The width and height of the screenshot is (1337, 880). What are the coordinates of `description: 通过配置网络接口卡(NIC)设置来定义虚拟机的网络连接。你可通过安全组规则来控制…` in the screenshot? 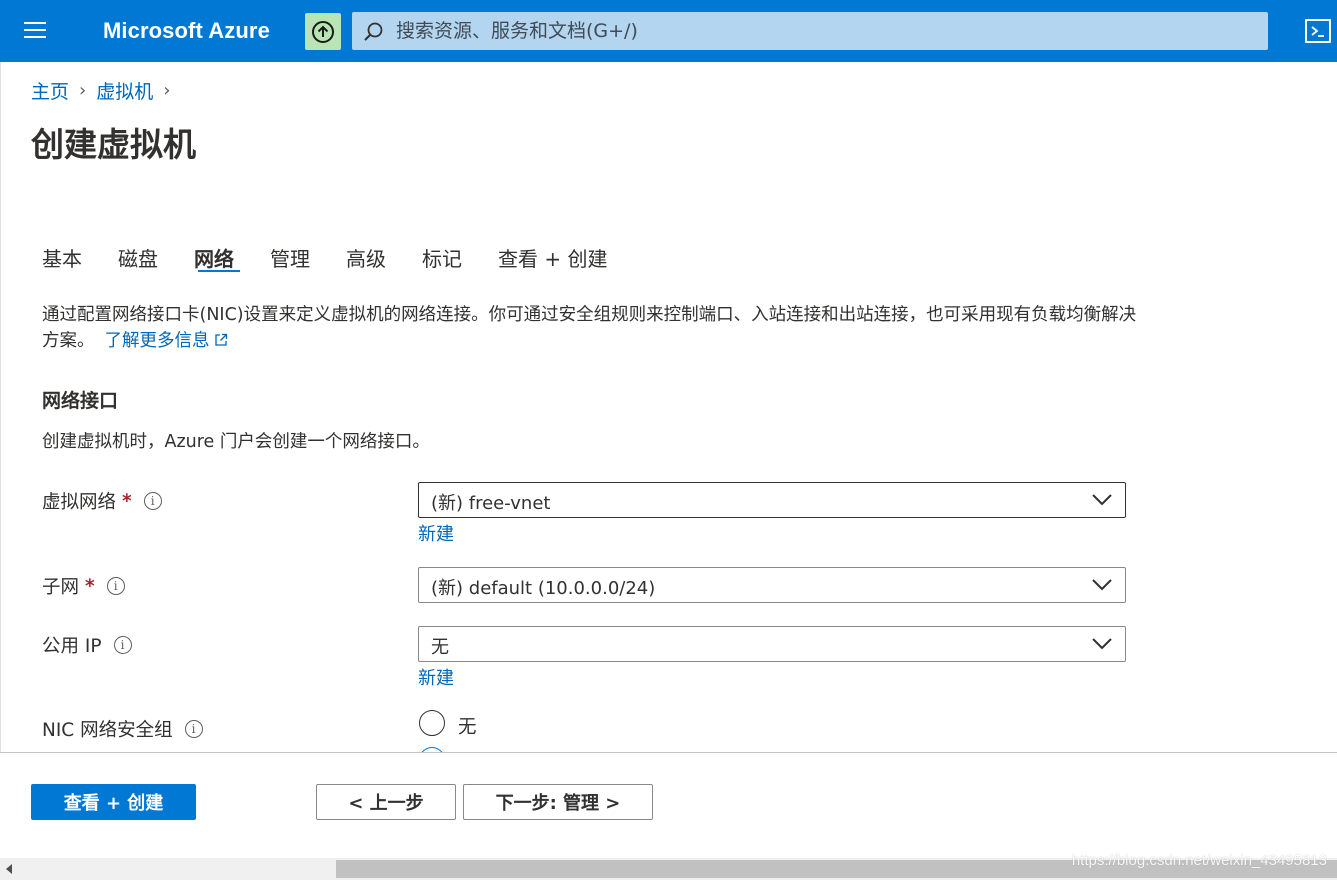 It's located at (592, 328).